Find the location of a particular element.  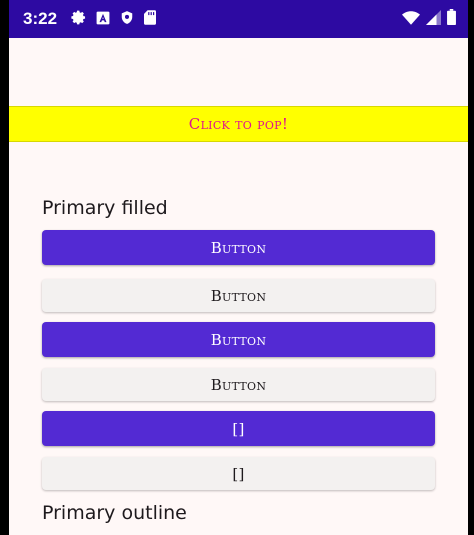

status-icons-right is located at coordinates (429, 19).